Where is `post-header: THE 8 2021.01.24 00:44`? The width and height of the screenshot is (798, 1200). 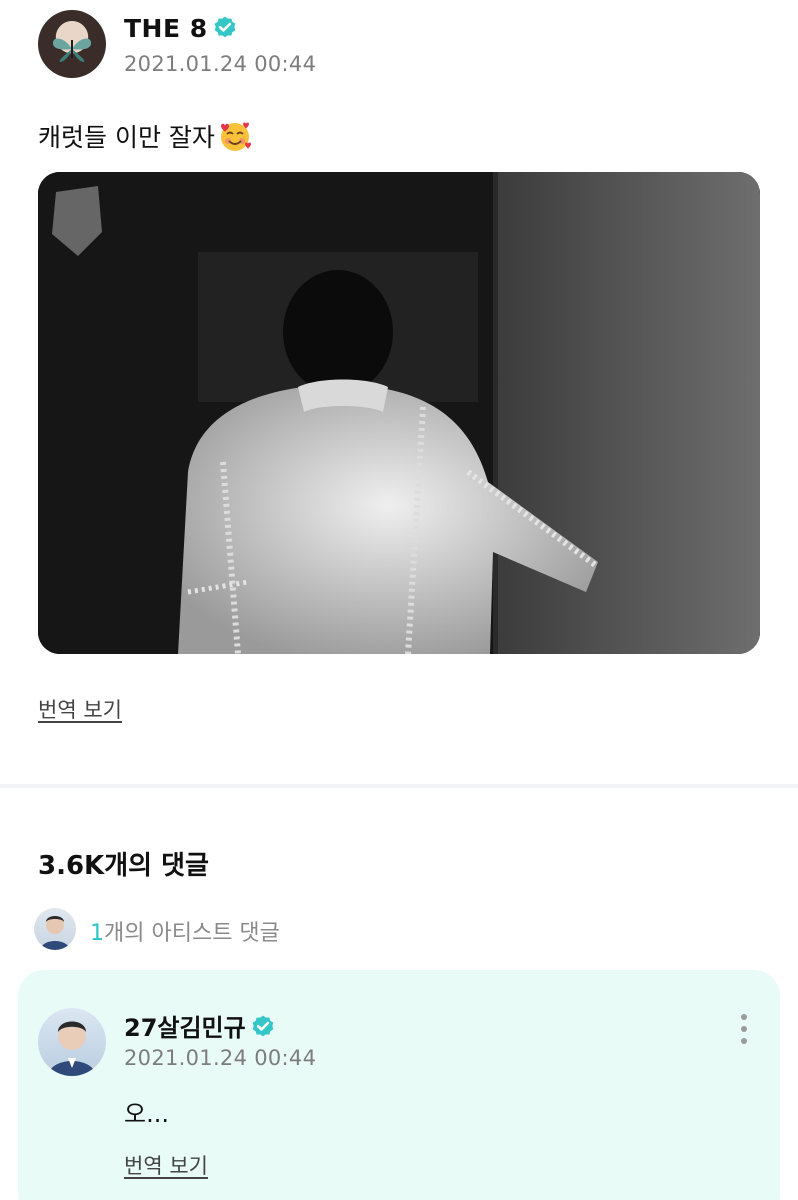 post-header: THE 8 2021.01.24 00:44 is located at coordinates (388, 45).